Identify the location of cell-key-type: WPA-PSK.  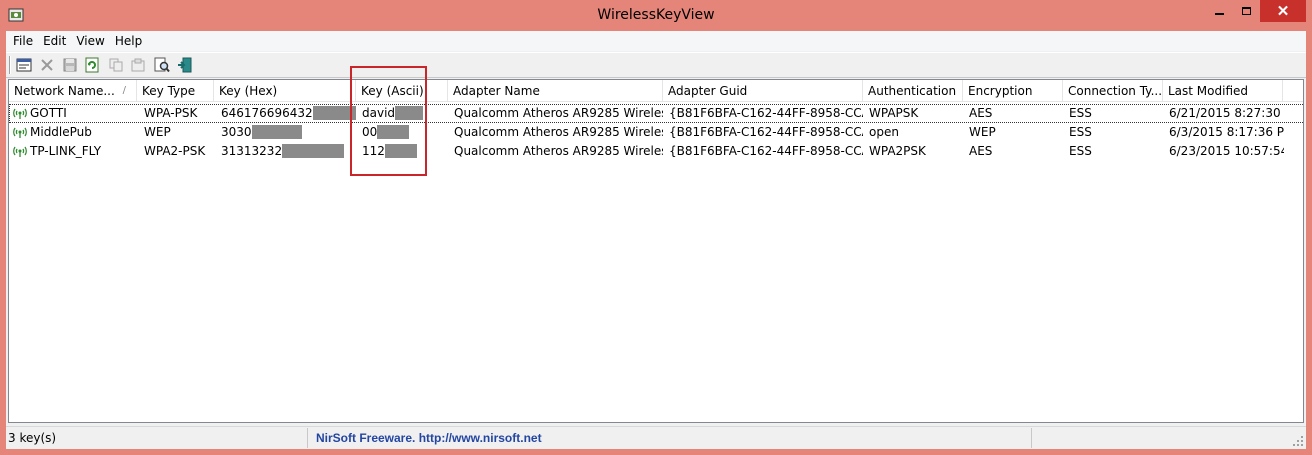
(171, 113).